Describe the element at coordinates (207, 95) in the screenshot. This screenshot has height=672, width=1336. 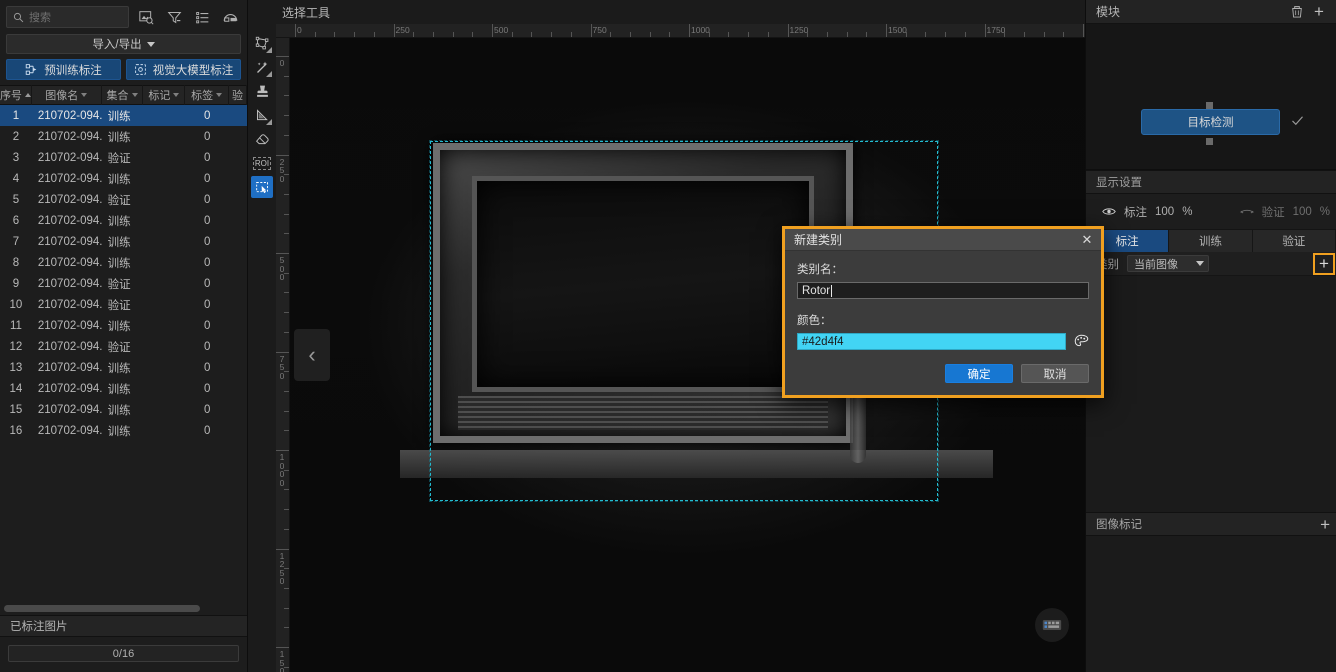
I see `column-header-label: 标签` at that location.